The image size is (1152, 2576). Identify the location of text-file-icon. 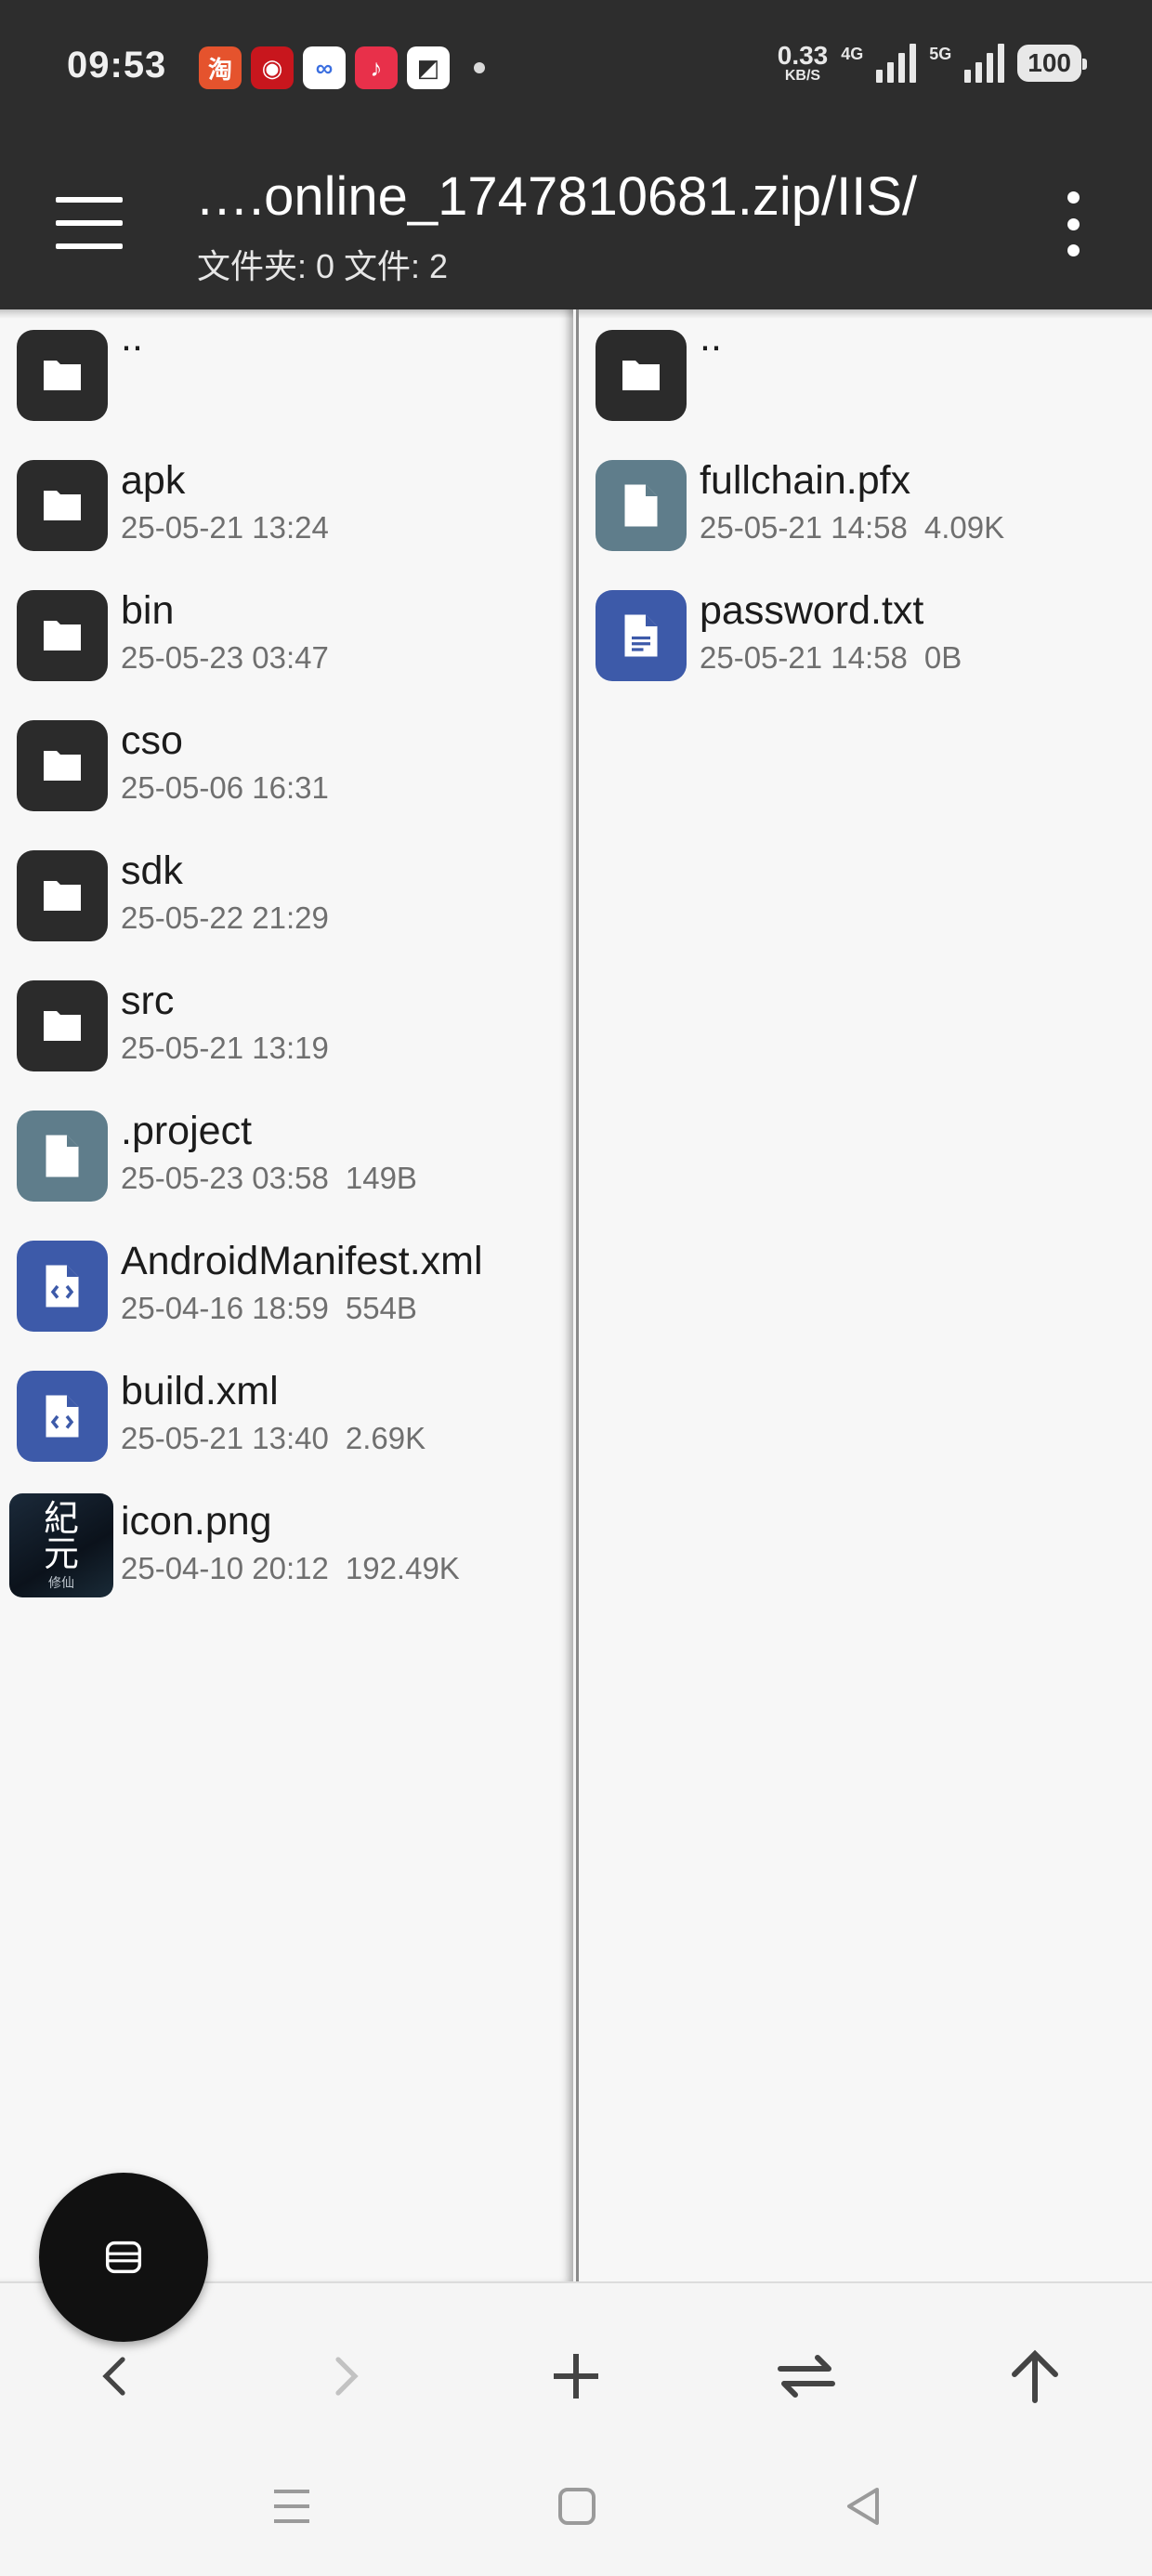
(641, 635).